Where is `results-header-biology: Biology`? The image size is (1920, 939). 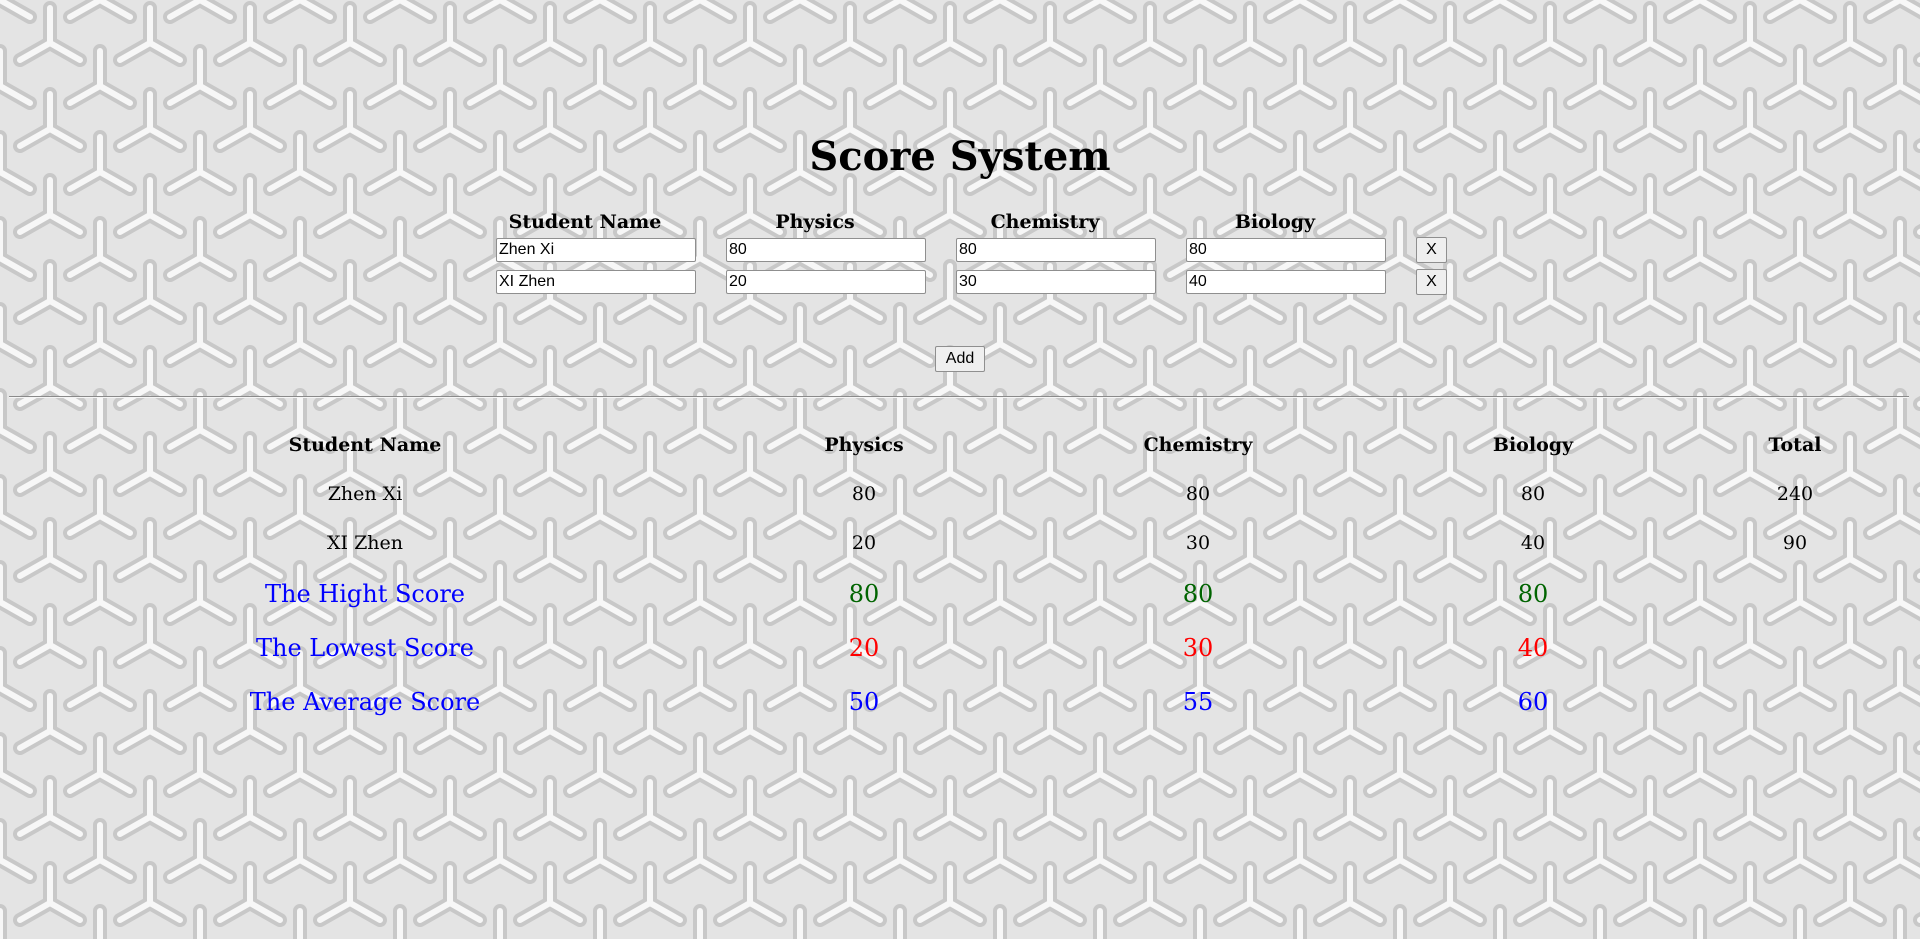 results-header-biology: Biology is located at coordinates (1533, 445).